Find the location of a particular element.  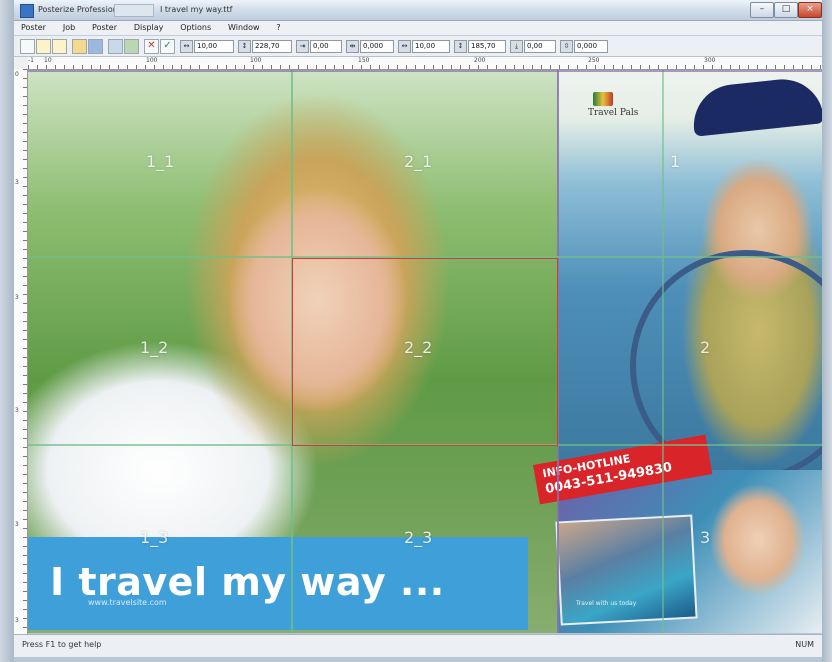

print-icon is located at coordinates (115, 46).